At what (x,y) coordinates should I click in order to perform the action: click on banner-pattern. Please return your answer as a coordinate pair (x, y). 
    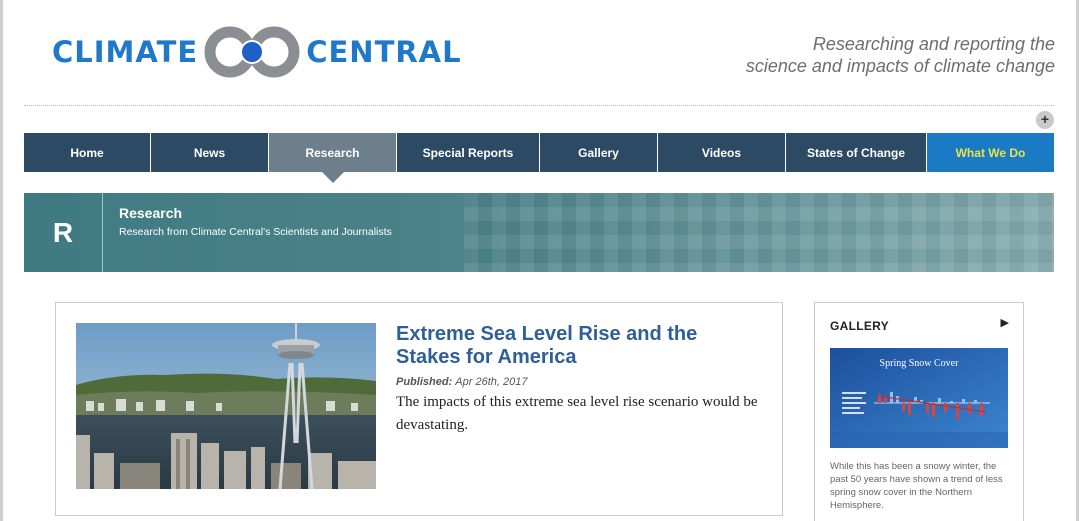
    Looking at the image, I should click on (759, 232).